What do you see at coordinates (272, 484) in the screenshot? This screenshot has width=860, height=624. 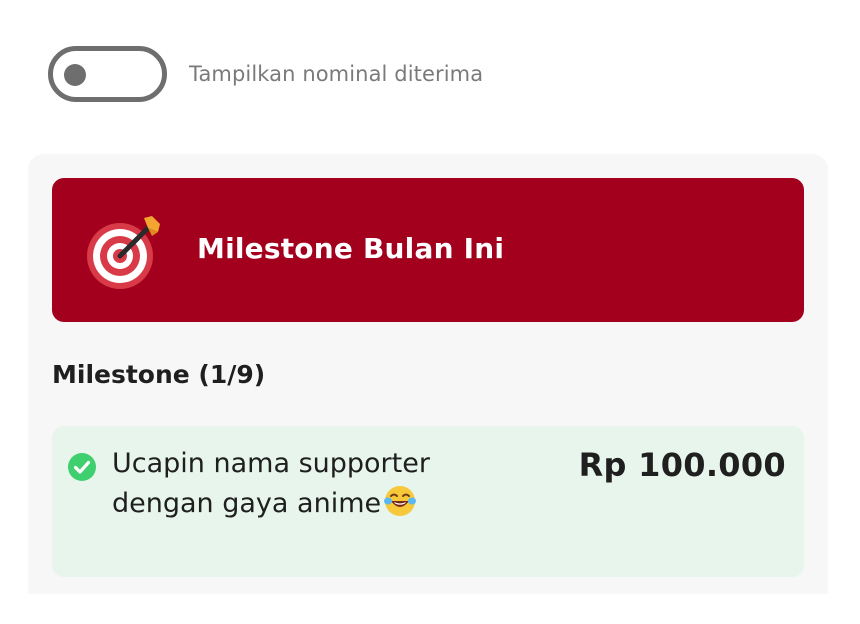 I see `milestone-description: Ucapin nama supporter dengan gaya anime` at bounding box center [272, 484].